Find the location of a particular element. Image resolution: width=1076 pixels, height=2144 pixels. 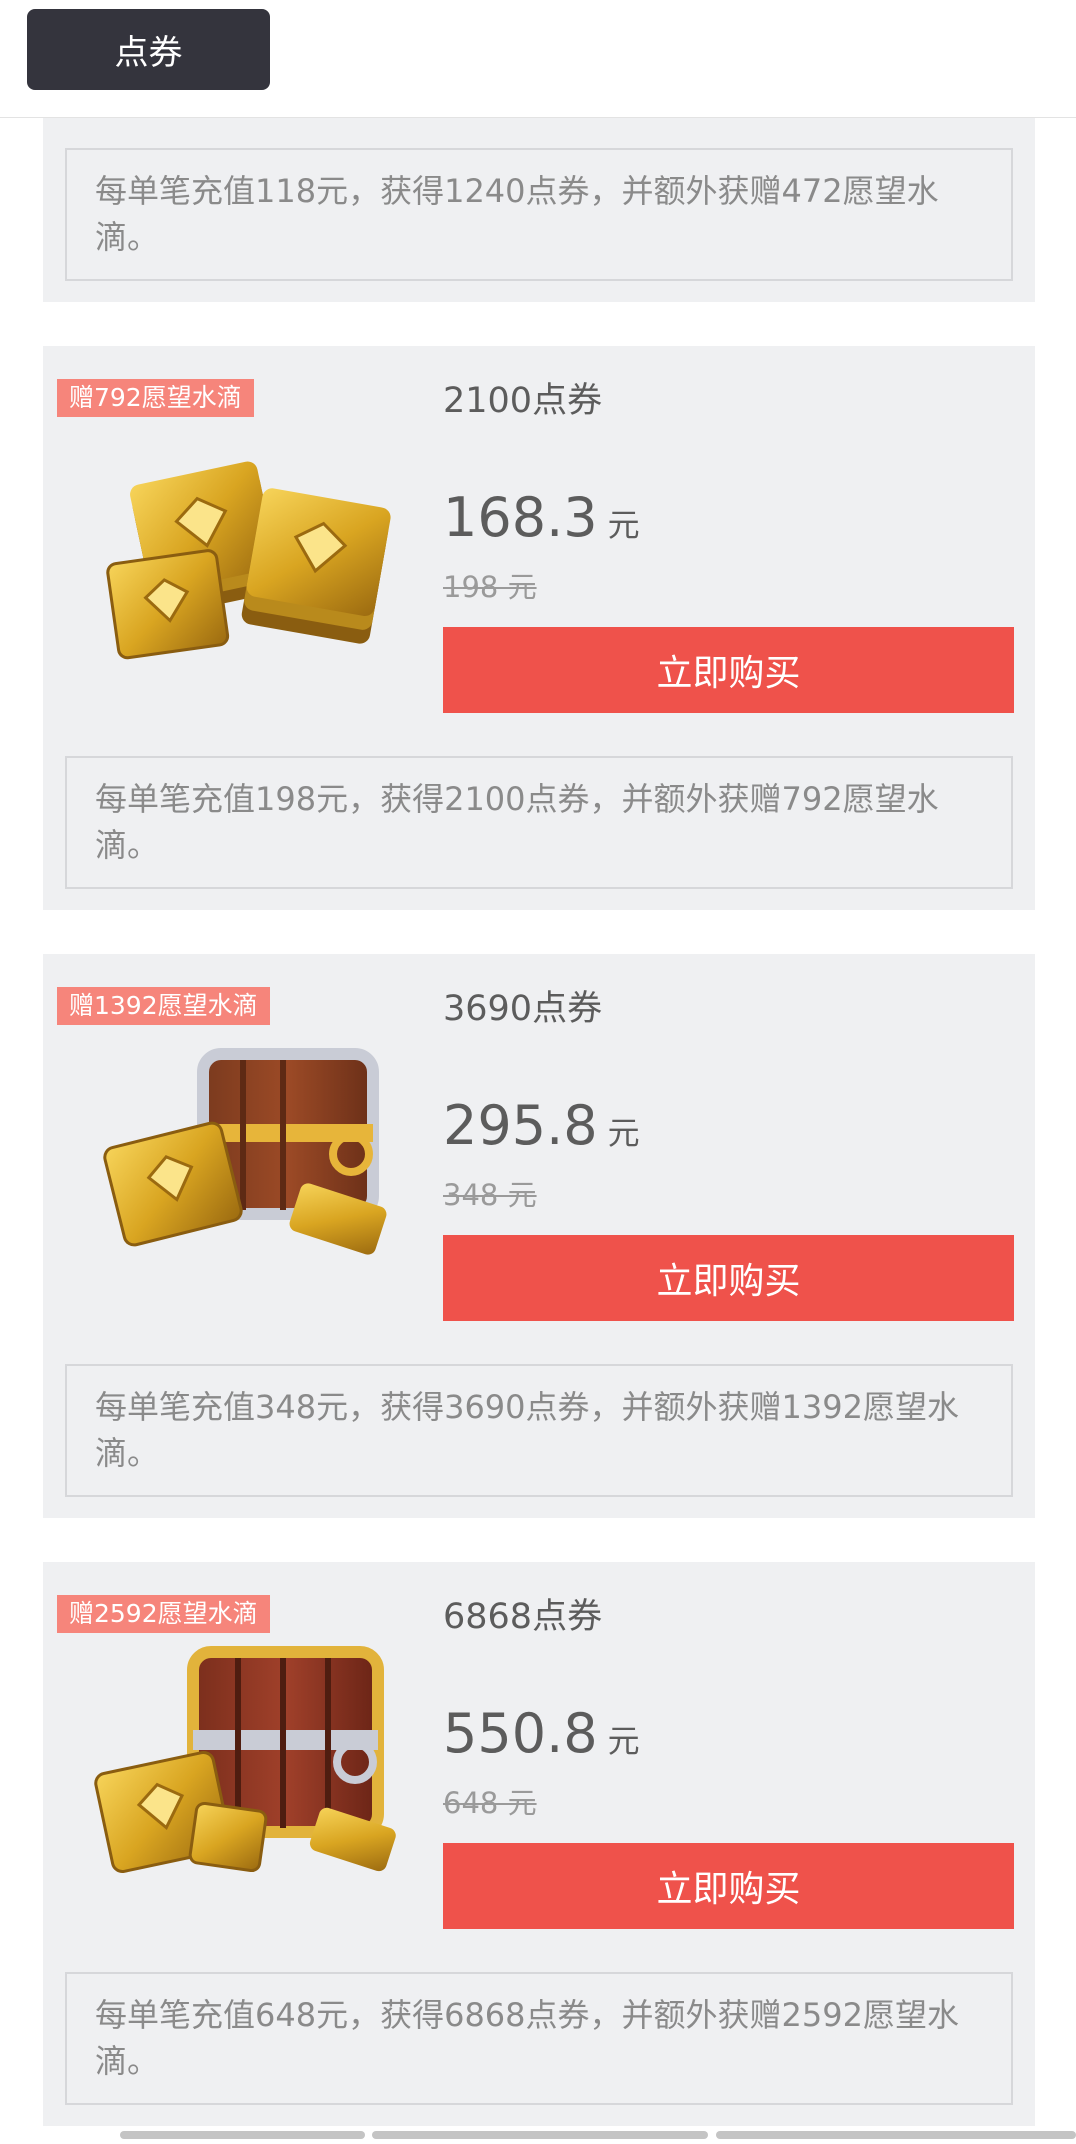

treasure-chest-image is located at coordinates (245, 1151).